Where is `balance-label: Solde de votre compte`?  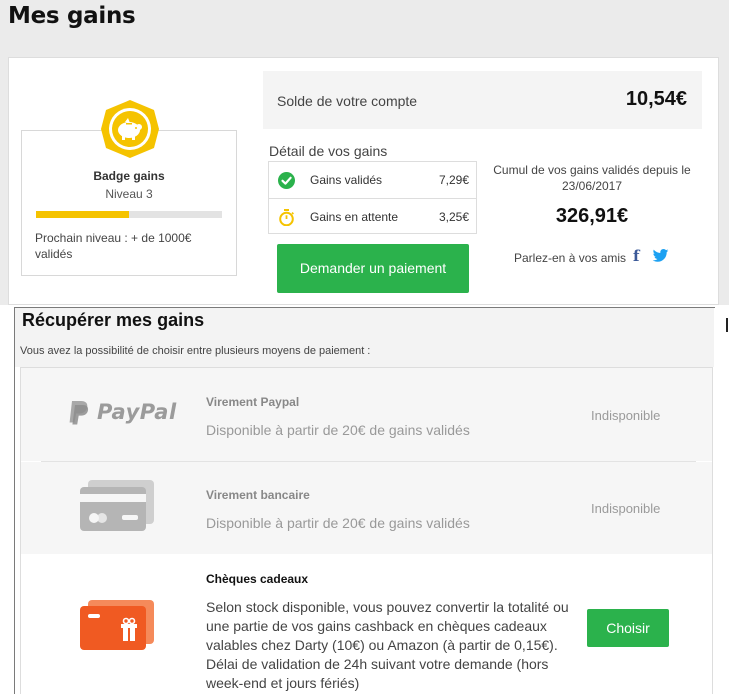 balance-label: Solde de votre compte is located at coordinates (347, 101).